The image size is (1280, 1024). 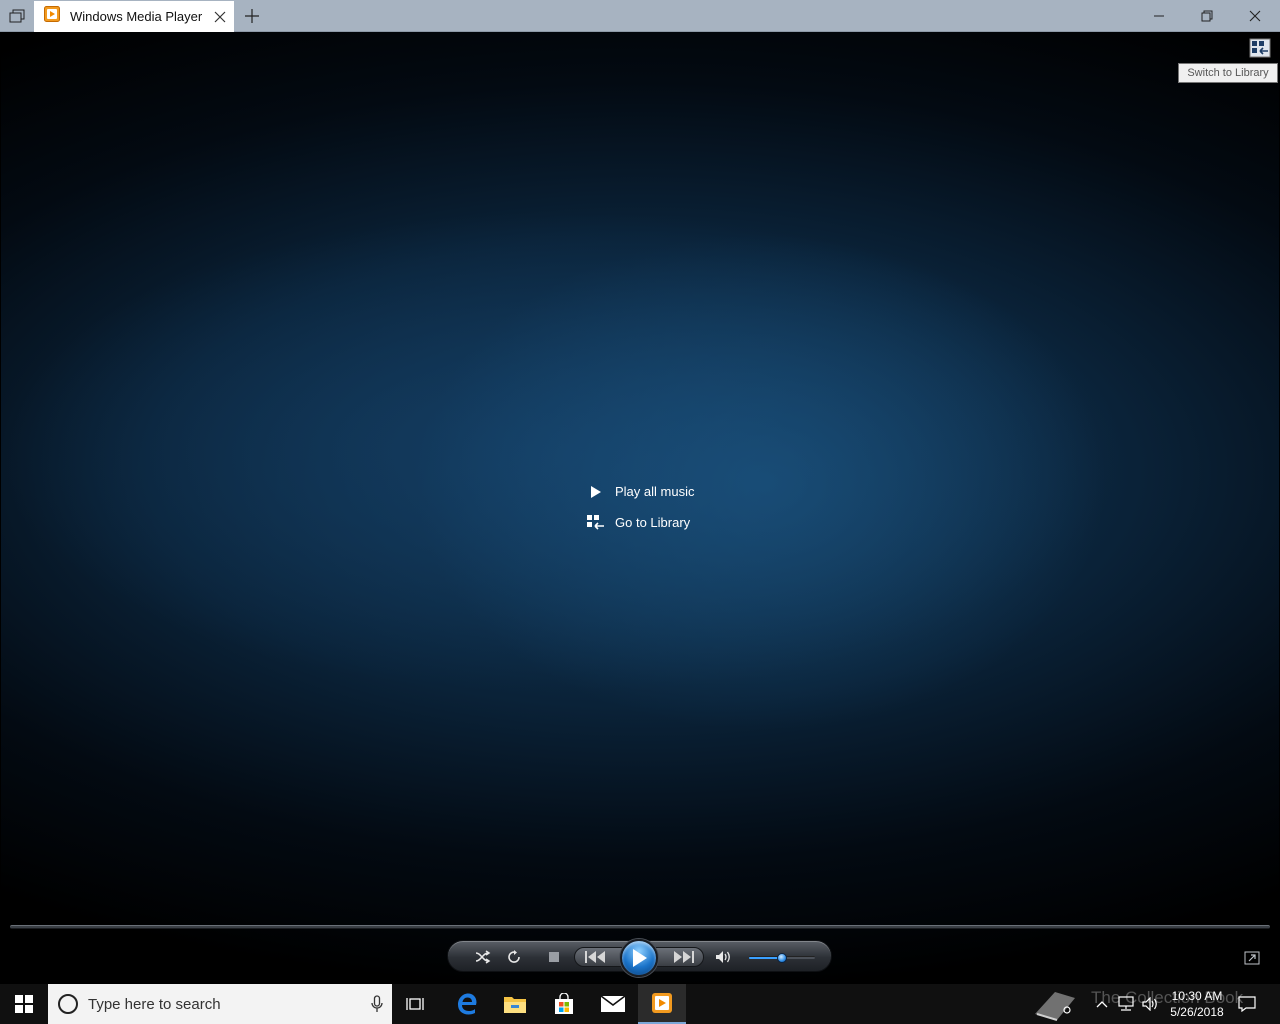 I want to click on microphone-icon, so click(x=377, y=1004).